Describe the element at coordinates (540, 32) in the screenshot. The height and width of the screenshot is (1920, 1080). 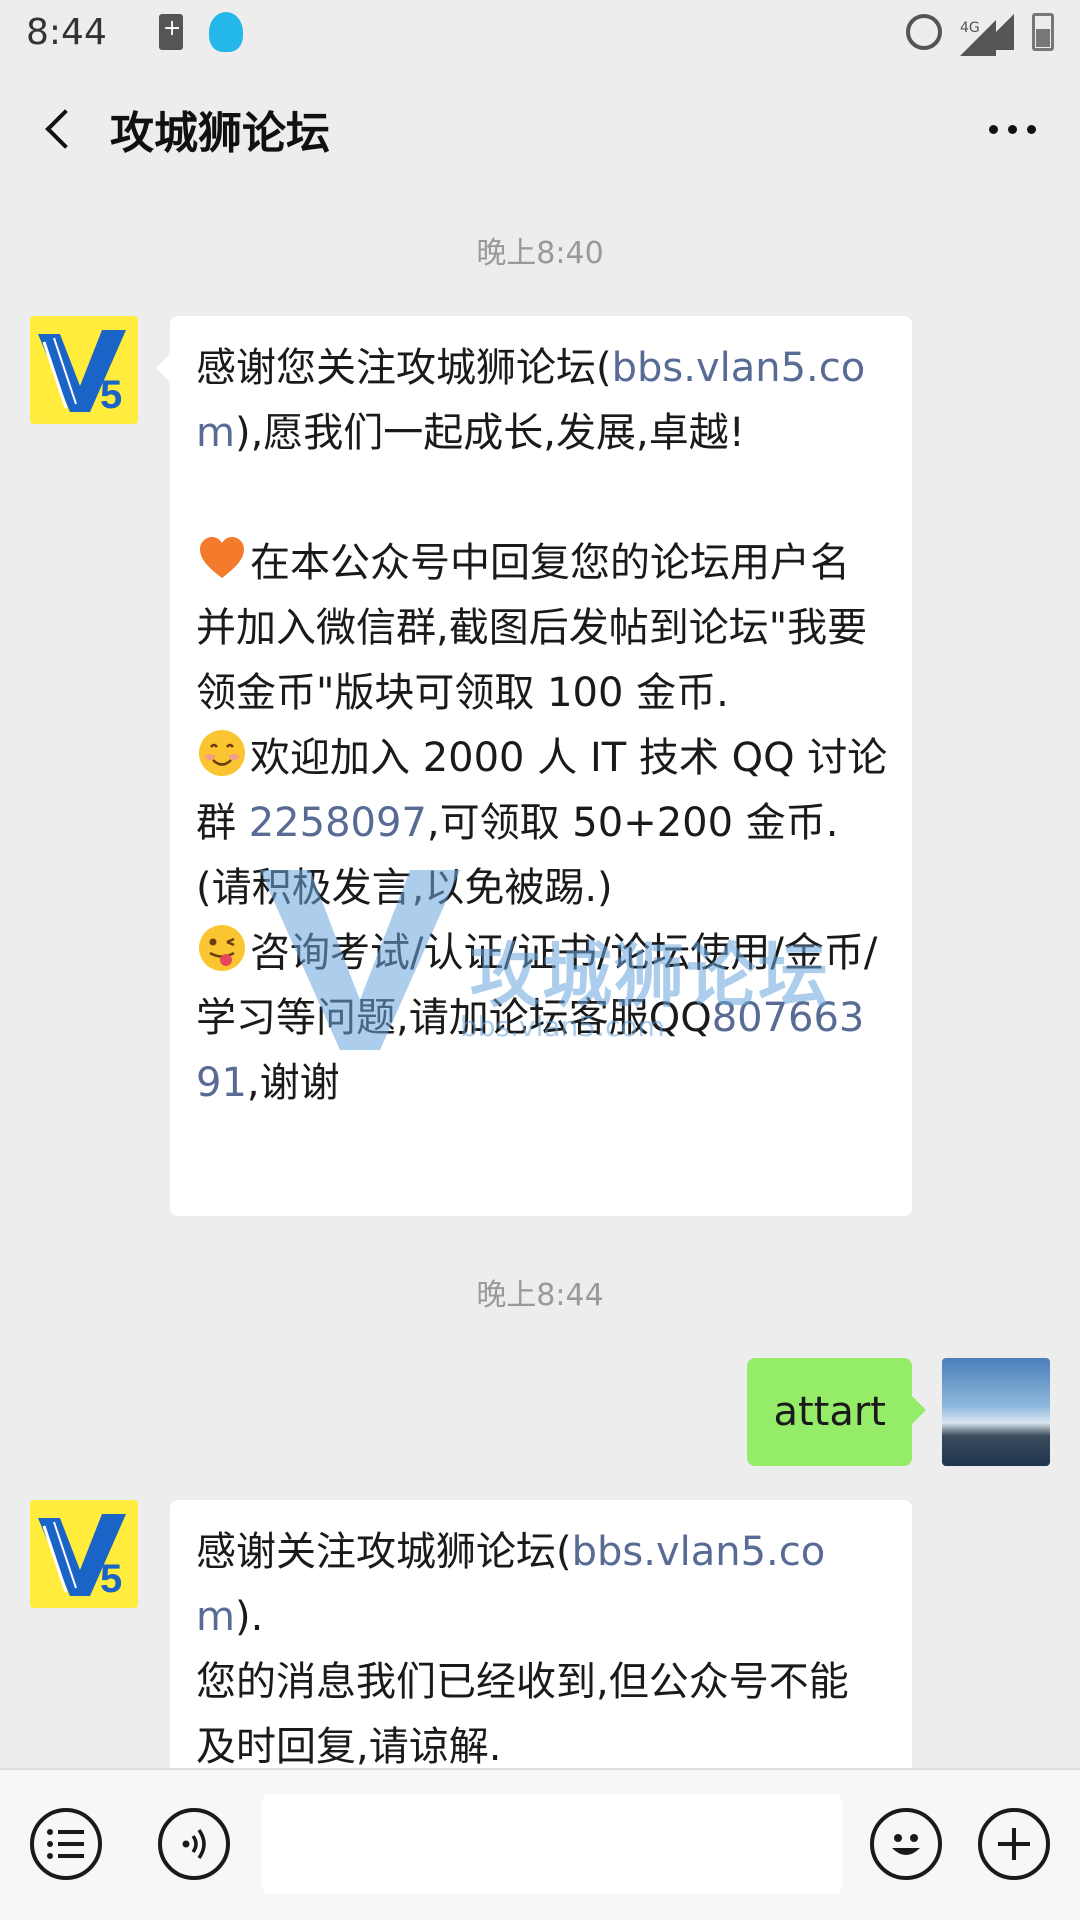
I see `status-bar: 8:44 4G` at that location.